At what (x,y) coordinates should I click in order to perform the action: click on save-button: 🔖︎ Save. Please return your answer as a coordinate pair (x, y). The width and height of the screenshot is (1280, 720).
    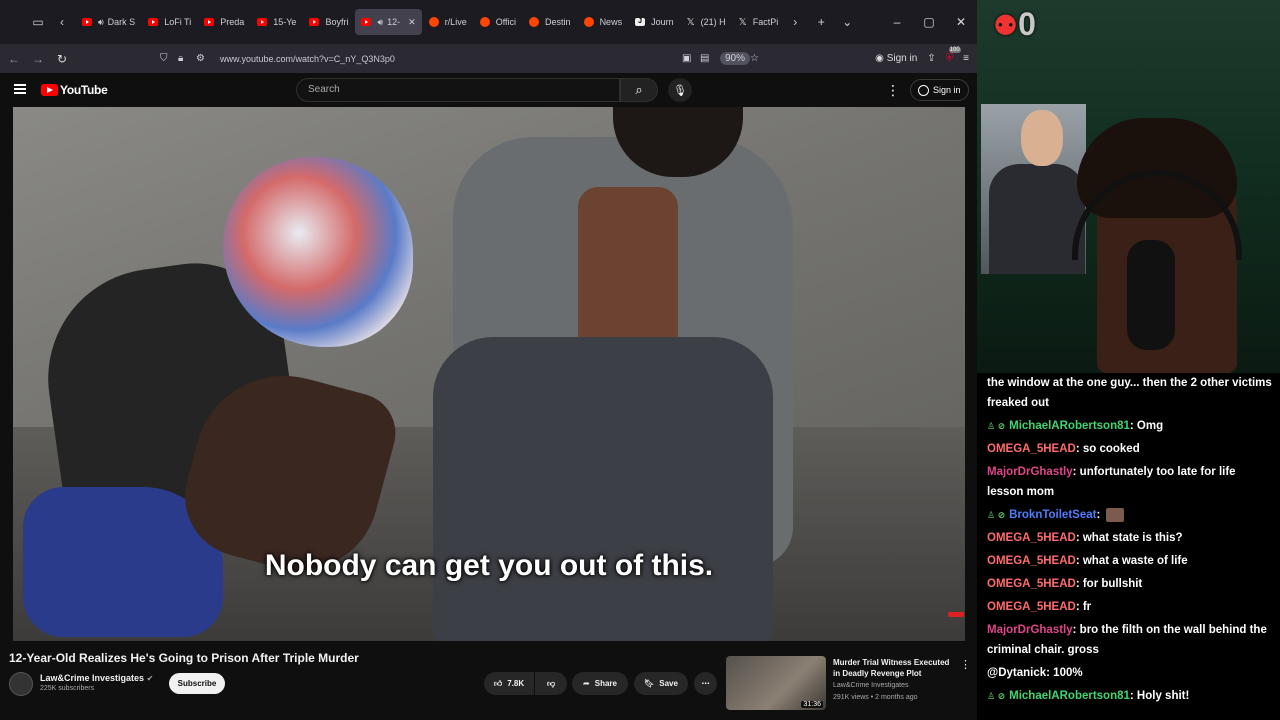
    Looking at the image, I should click on (661, 683).